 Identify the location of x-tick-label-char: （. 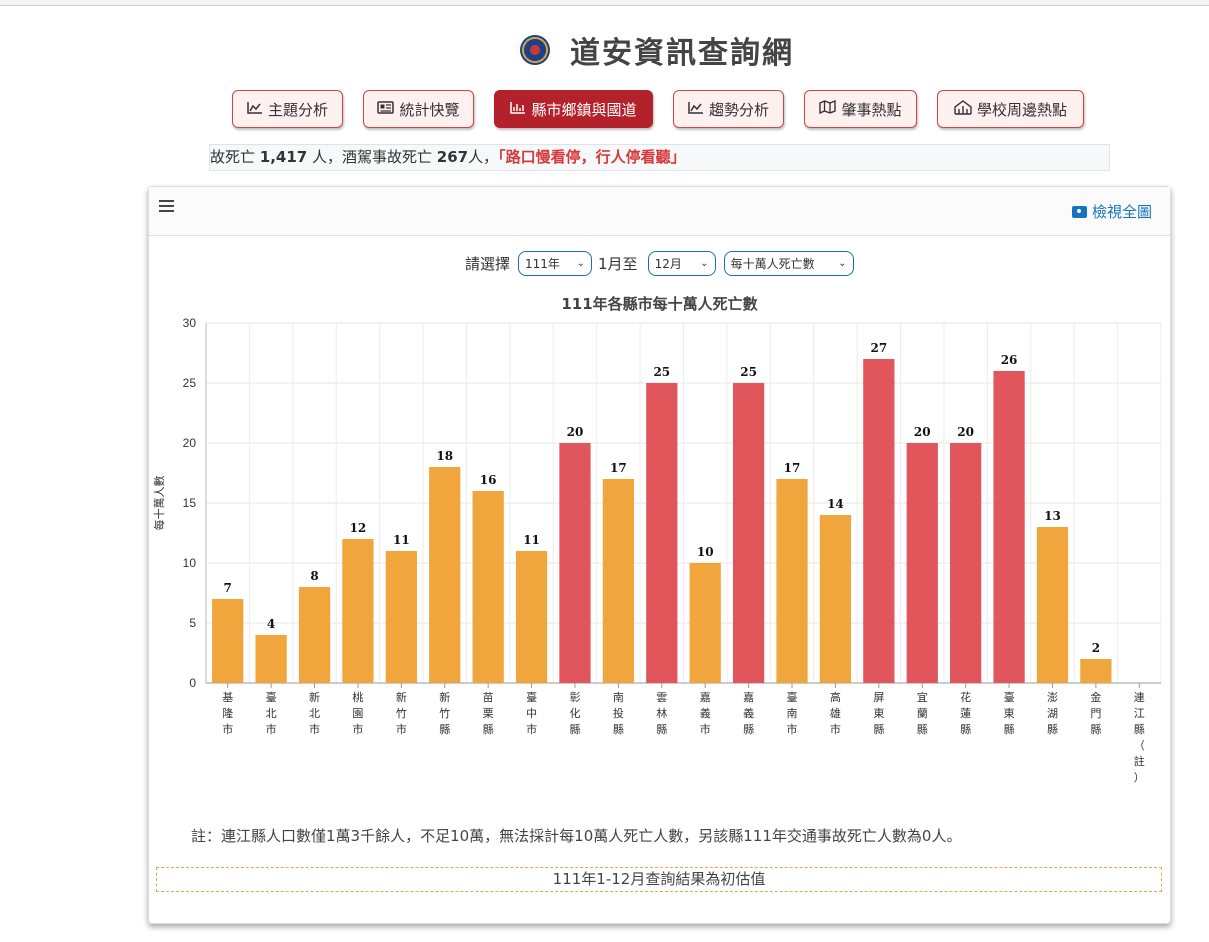
(1139, 745).